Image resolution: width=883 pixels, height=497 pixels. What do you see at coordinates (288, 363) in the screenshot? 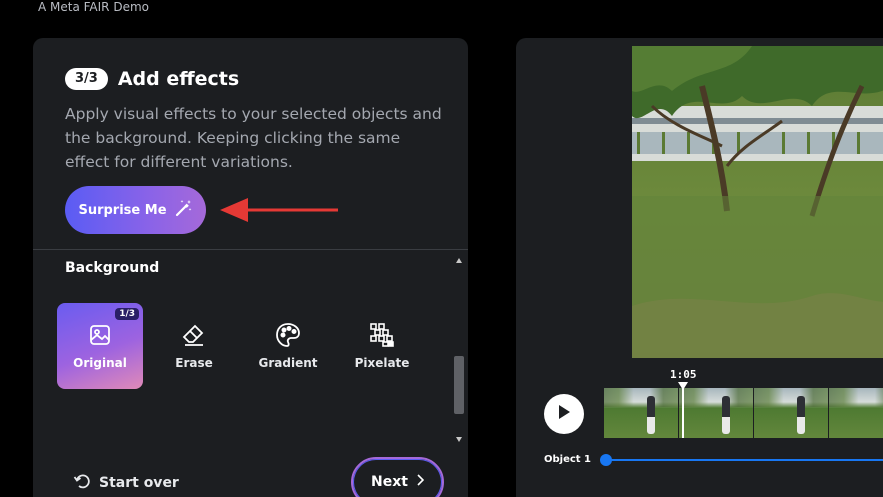
I see `effect-label: Gradient` at bounding box center [288, 363].